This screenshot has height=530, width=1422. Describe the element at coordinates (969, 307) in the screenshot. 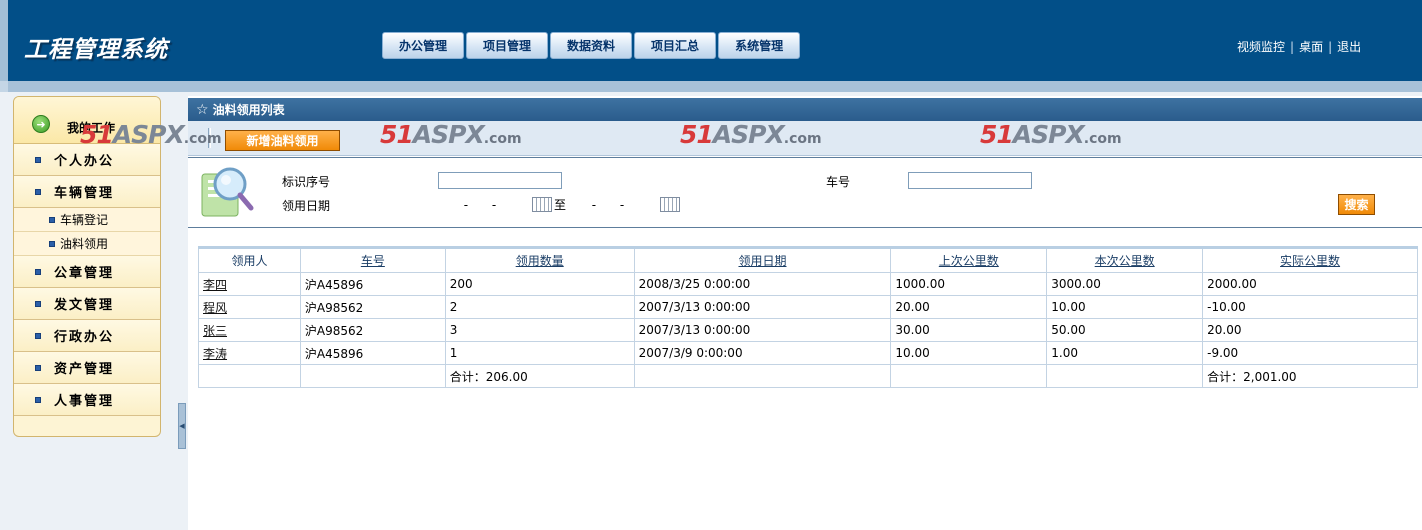

I see `cell-last-km: 20.00` at that location.